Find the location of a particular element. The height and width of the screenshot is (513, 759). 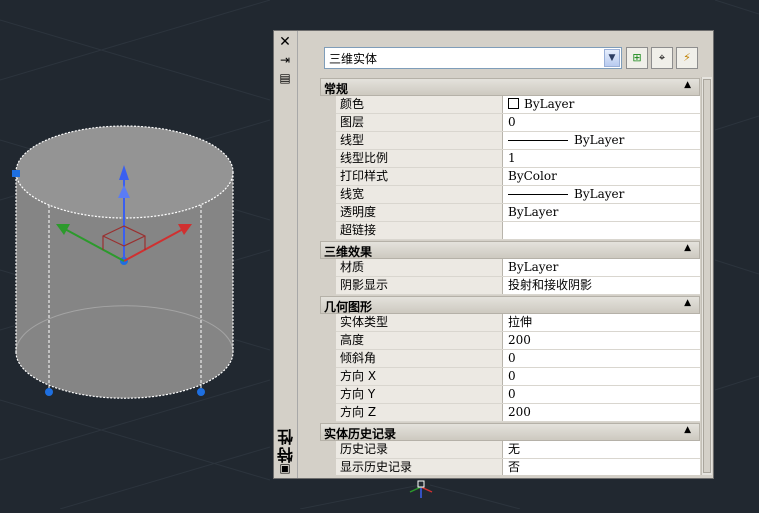

property-row: 阴影显示 投射和接收阴影 is located at coordinates (510, 286).